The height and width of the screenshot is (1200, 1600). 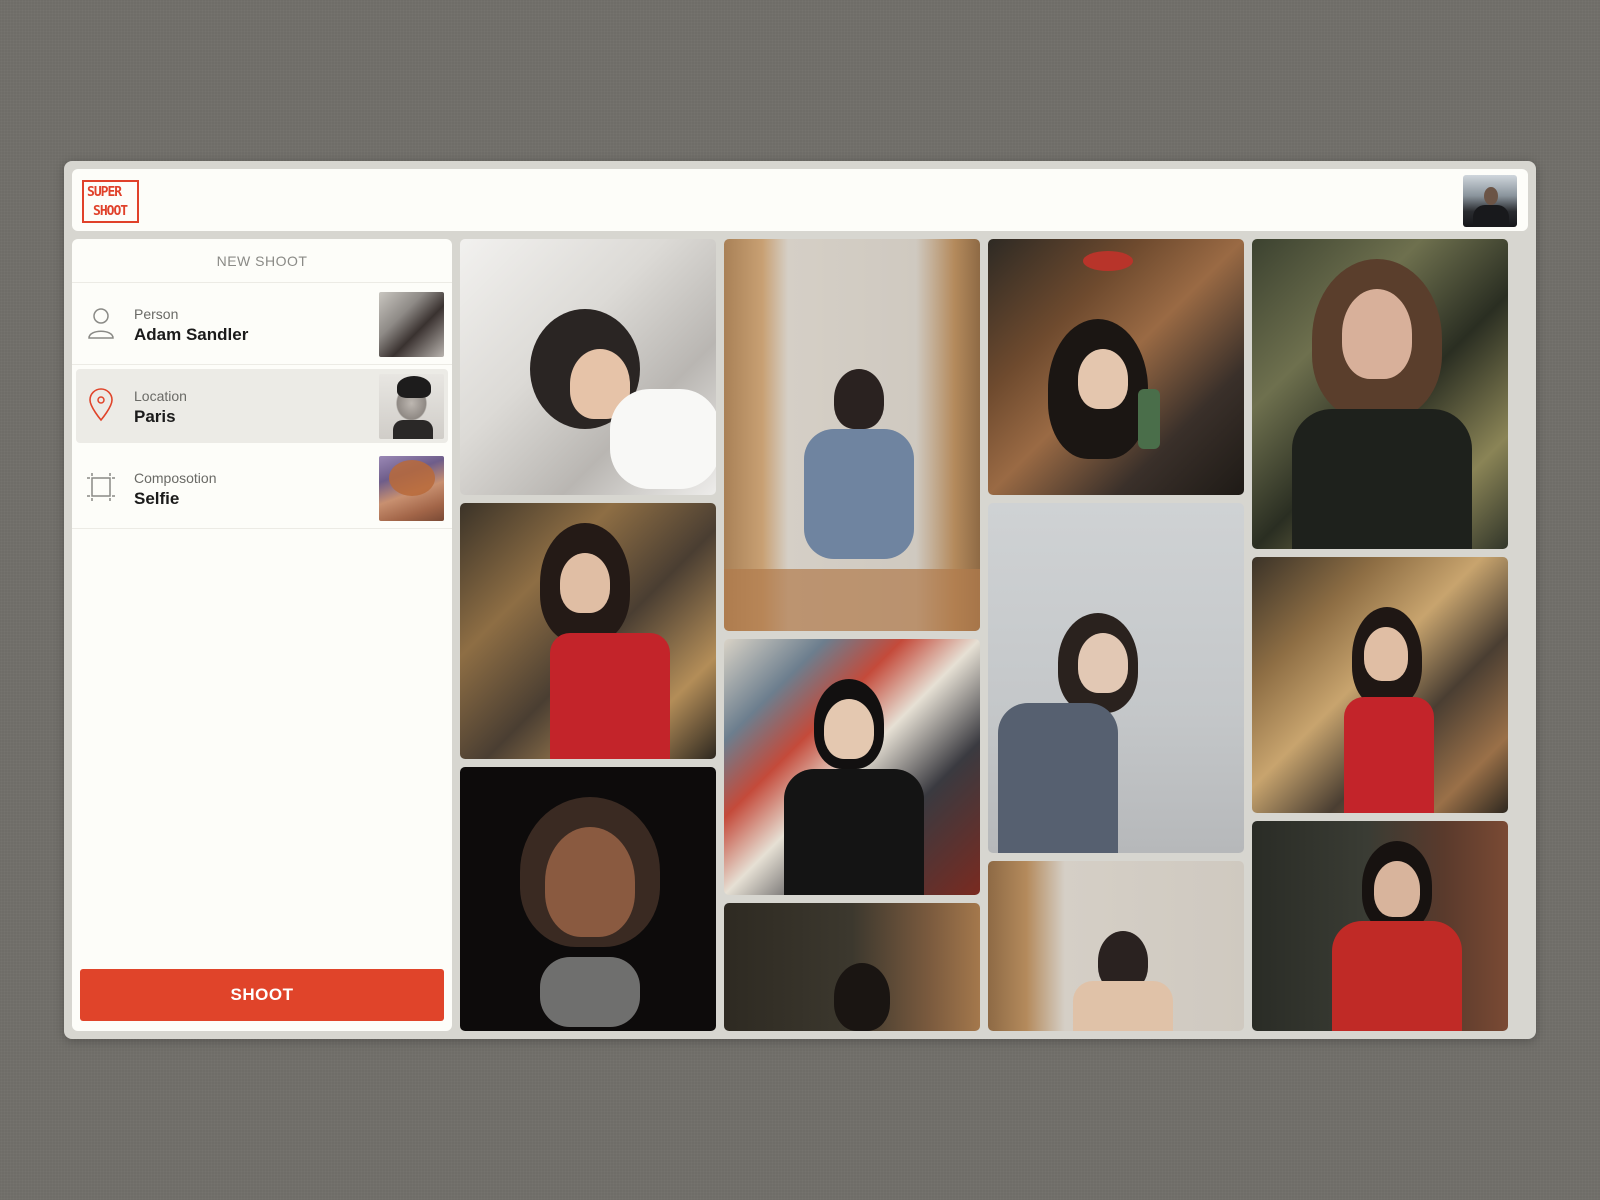 What do you see at coordinates (110, 211) in the screenshot?
I see `logo-line-2: SHOOT` at bounding box center [110, 211].